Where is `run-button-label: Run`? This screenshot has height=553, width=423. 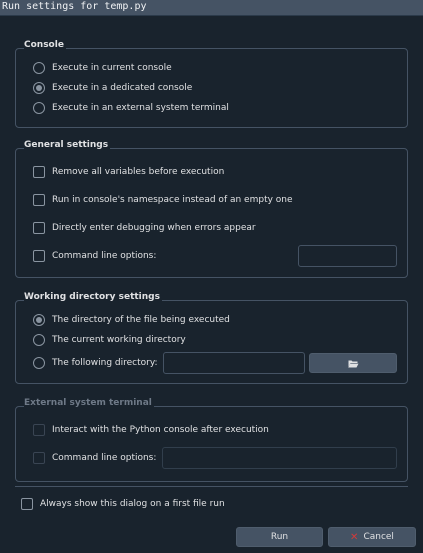
run-button-label: Run is located at coordinates (279, 537).